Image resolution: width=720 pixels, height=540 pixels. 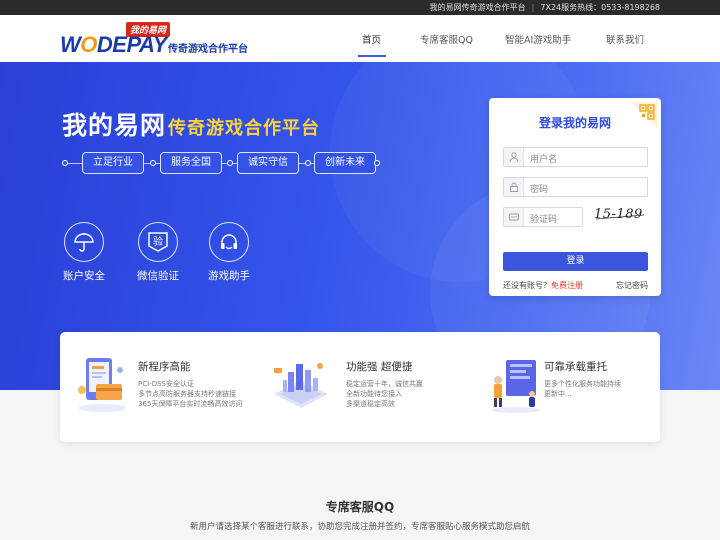 What do you see at coordinates (544, 160) in the screenshot?
I see `username-placeholder: 用户名` at bounding box center [544, 160].